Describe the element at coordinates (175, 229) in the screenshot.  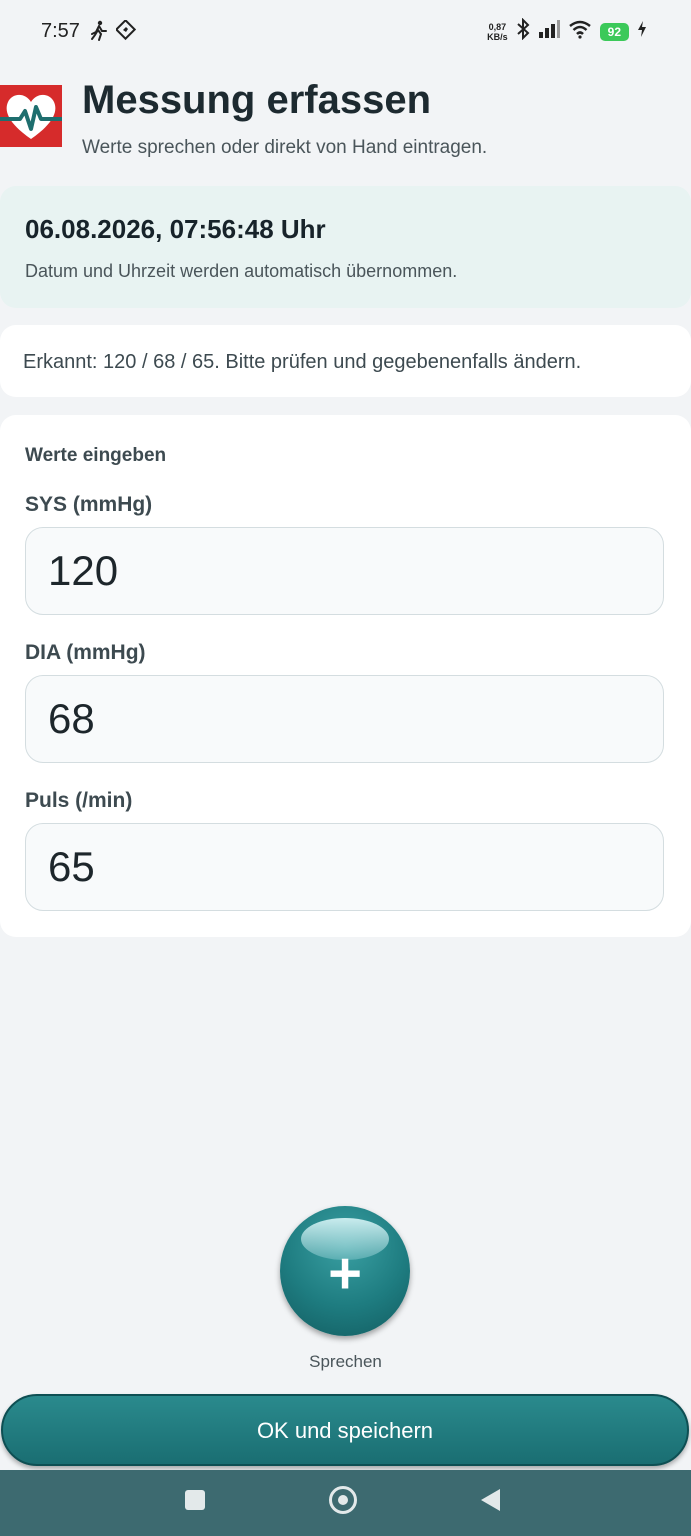
I see `datetime-value: 06.08.2026, 07:56:48 Uhr` at that location.